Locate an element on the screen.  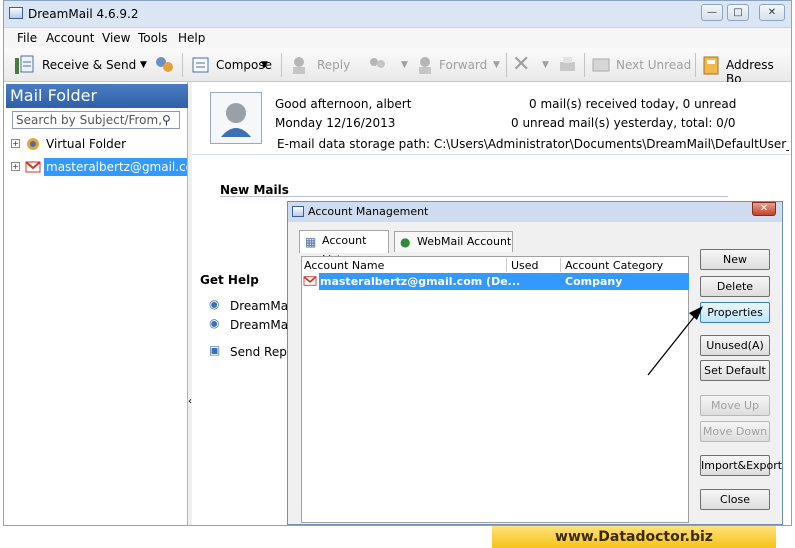
set-default-button: Set Default is located at coordinates (735, 370).